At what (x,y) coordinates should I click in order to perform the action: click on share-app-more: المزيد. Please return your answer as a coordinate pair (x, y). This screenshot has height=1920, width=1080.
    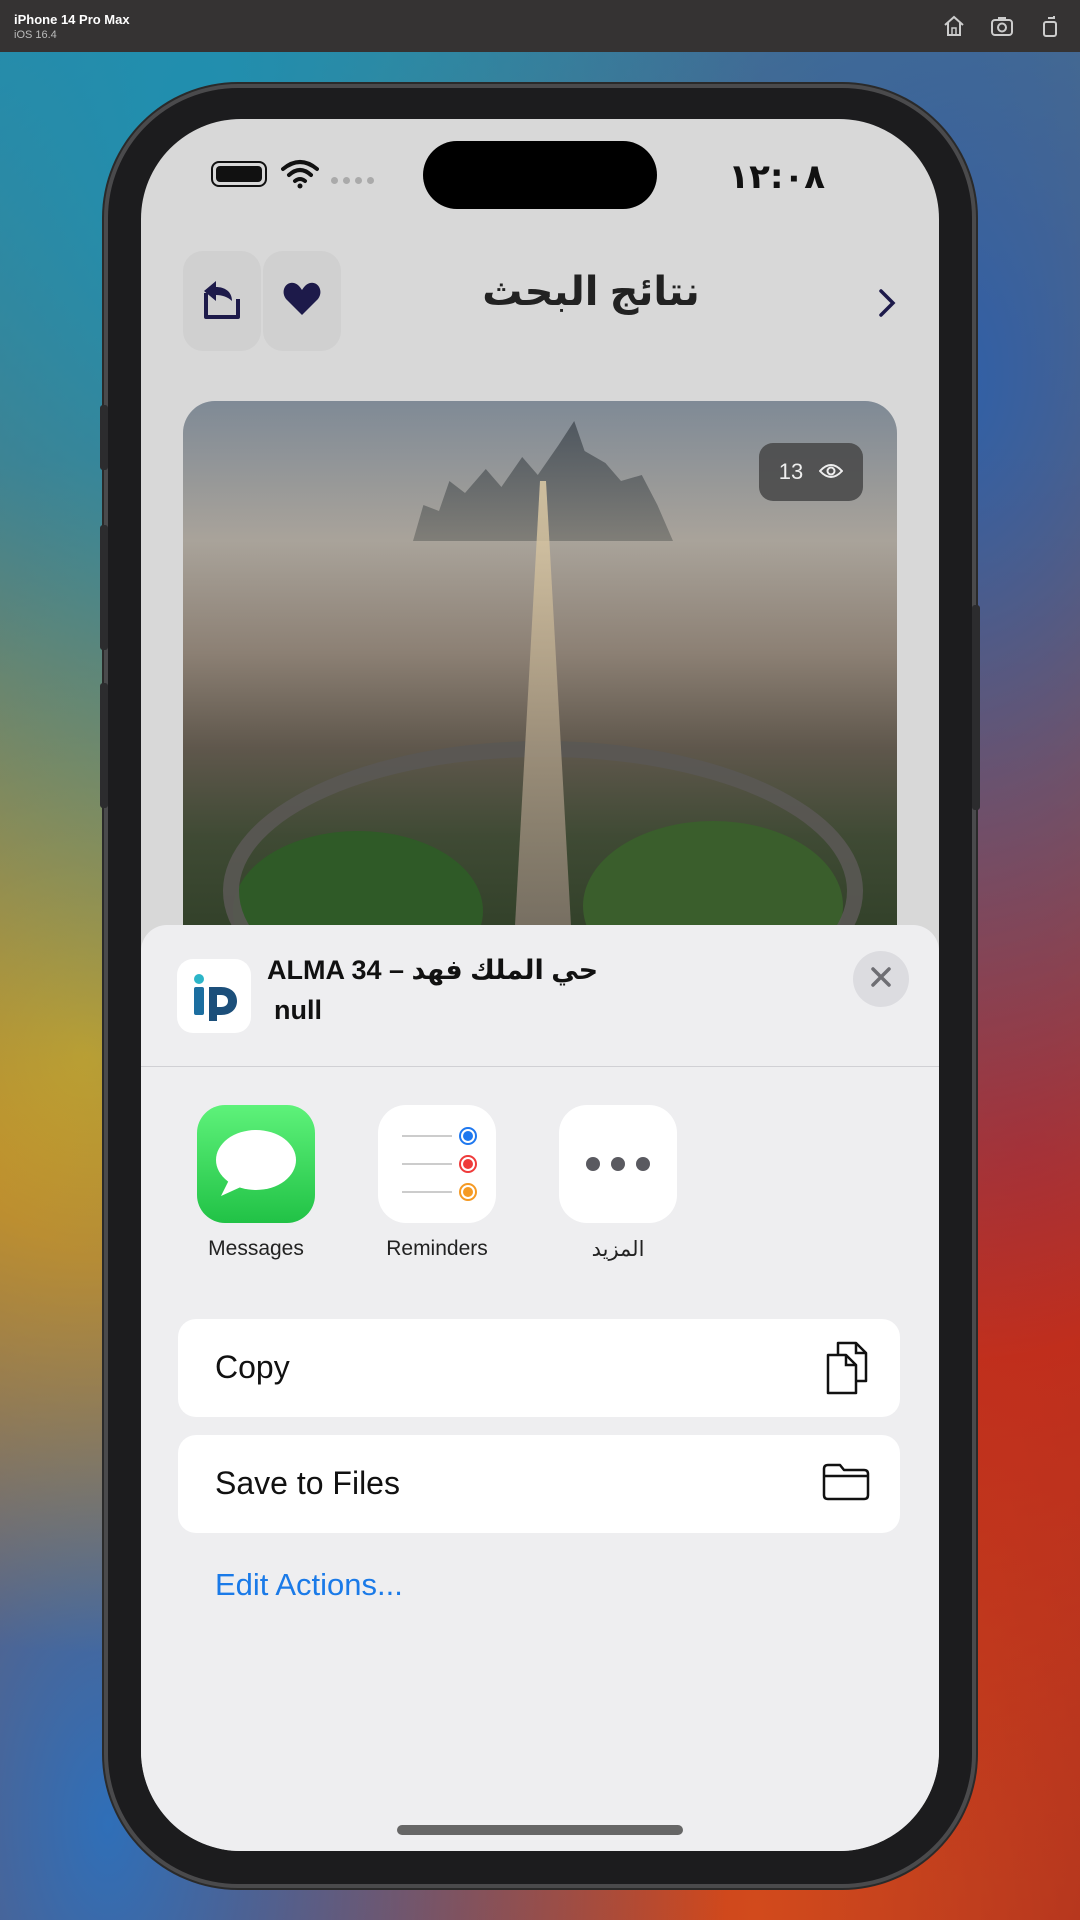
    Looking at the image, I should click on (618, 1183).